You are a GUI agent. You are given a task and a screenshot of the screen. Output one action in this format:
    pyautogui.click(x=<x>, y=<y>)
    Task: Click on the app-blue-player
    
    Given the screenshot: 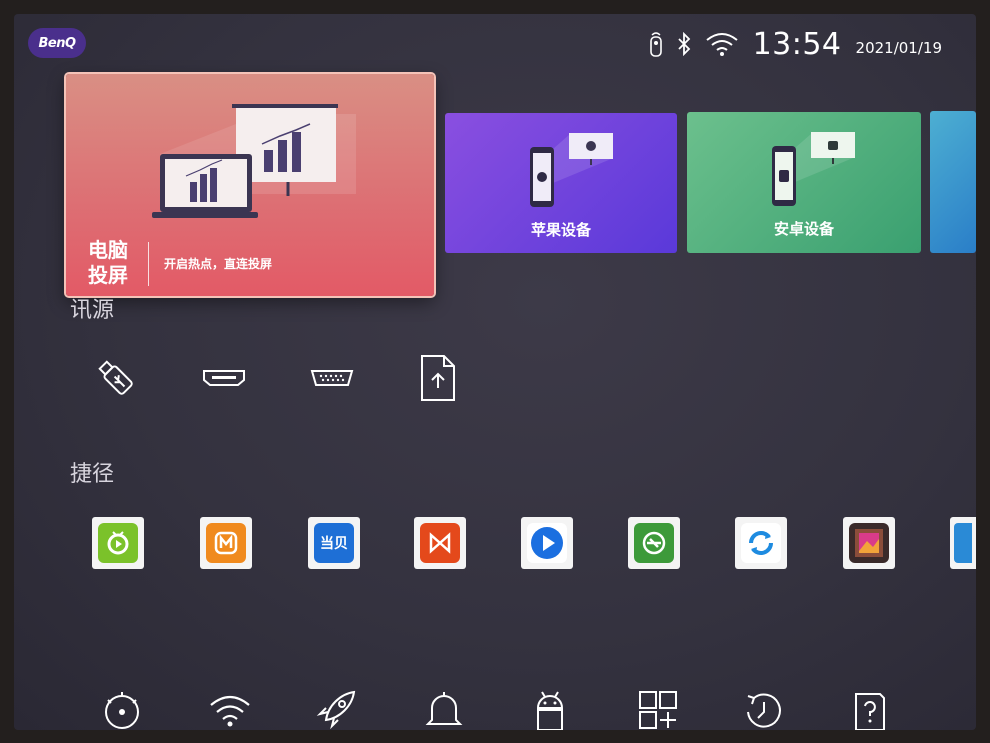 What is the action you would take?
    pyautogui.click(x=547, y=543)
    